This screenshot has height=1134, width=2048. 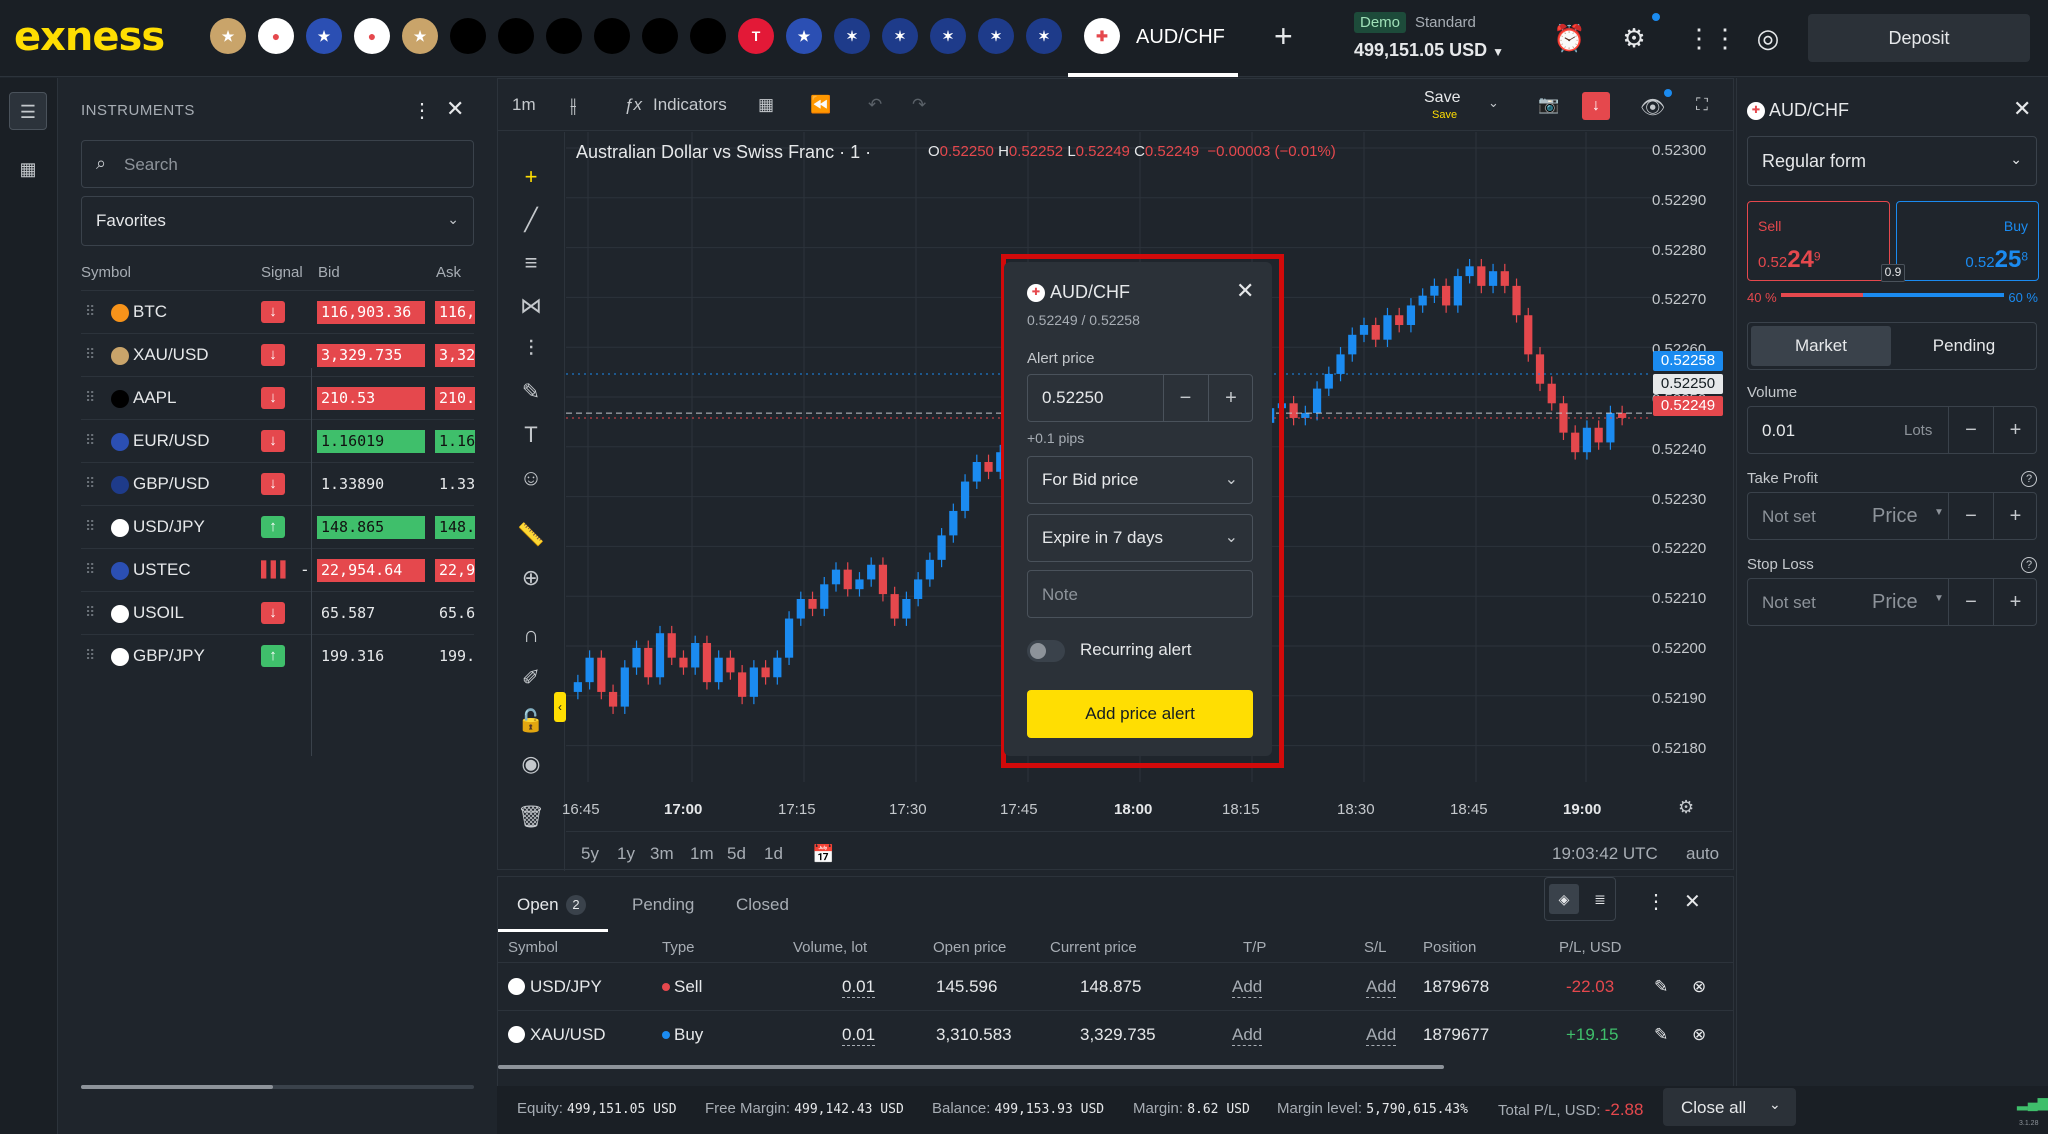 I want to click on indicators-icon: ƒx, so click(x=633, y=105).